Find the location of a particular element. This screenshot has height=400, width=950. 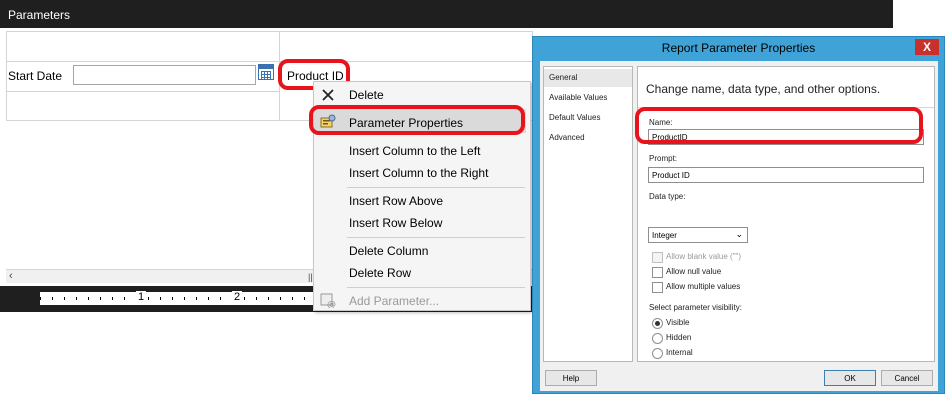

visibility-visible-radio is located at coordinates (657, 323).